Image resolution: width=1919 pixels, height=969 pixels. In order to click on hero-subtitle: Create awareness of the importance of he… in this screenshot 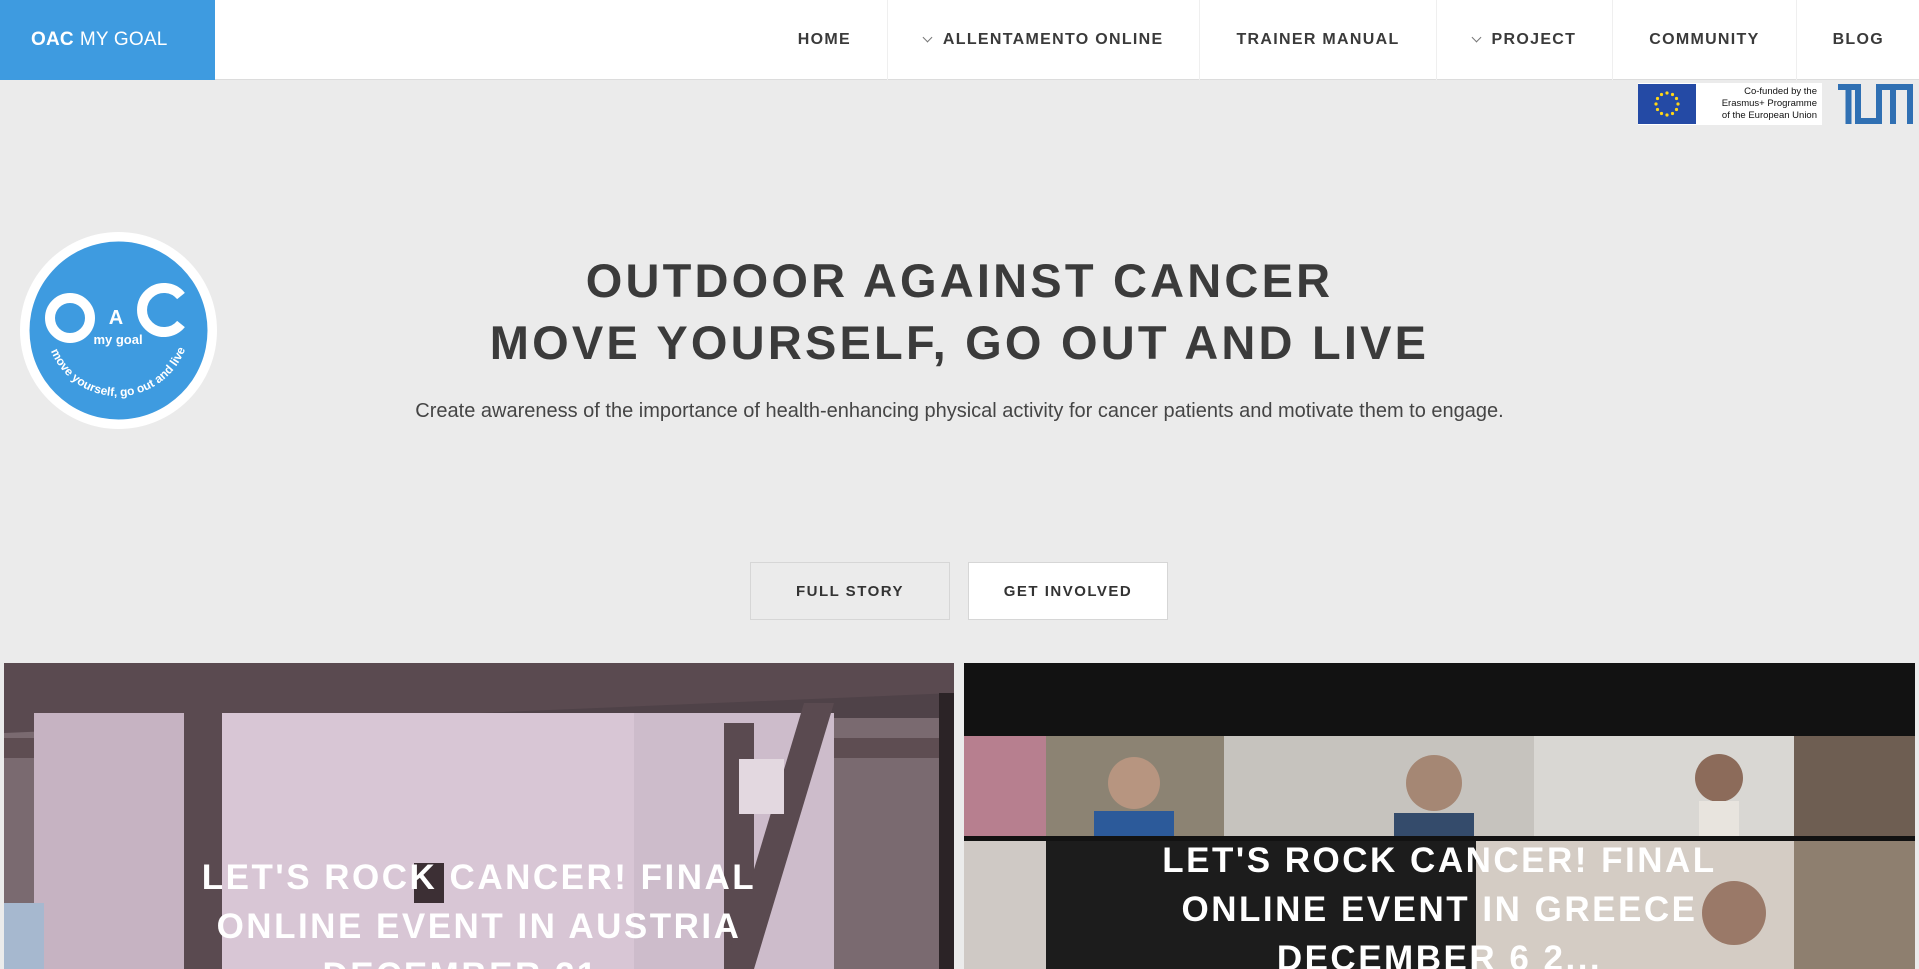, I will do `click(959, 411)`.